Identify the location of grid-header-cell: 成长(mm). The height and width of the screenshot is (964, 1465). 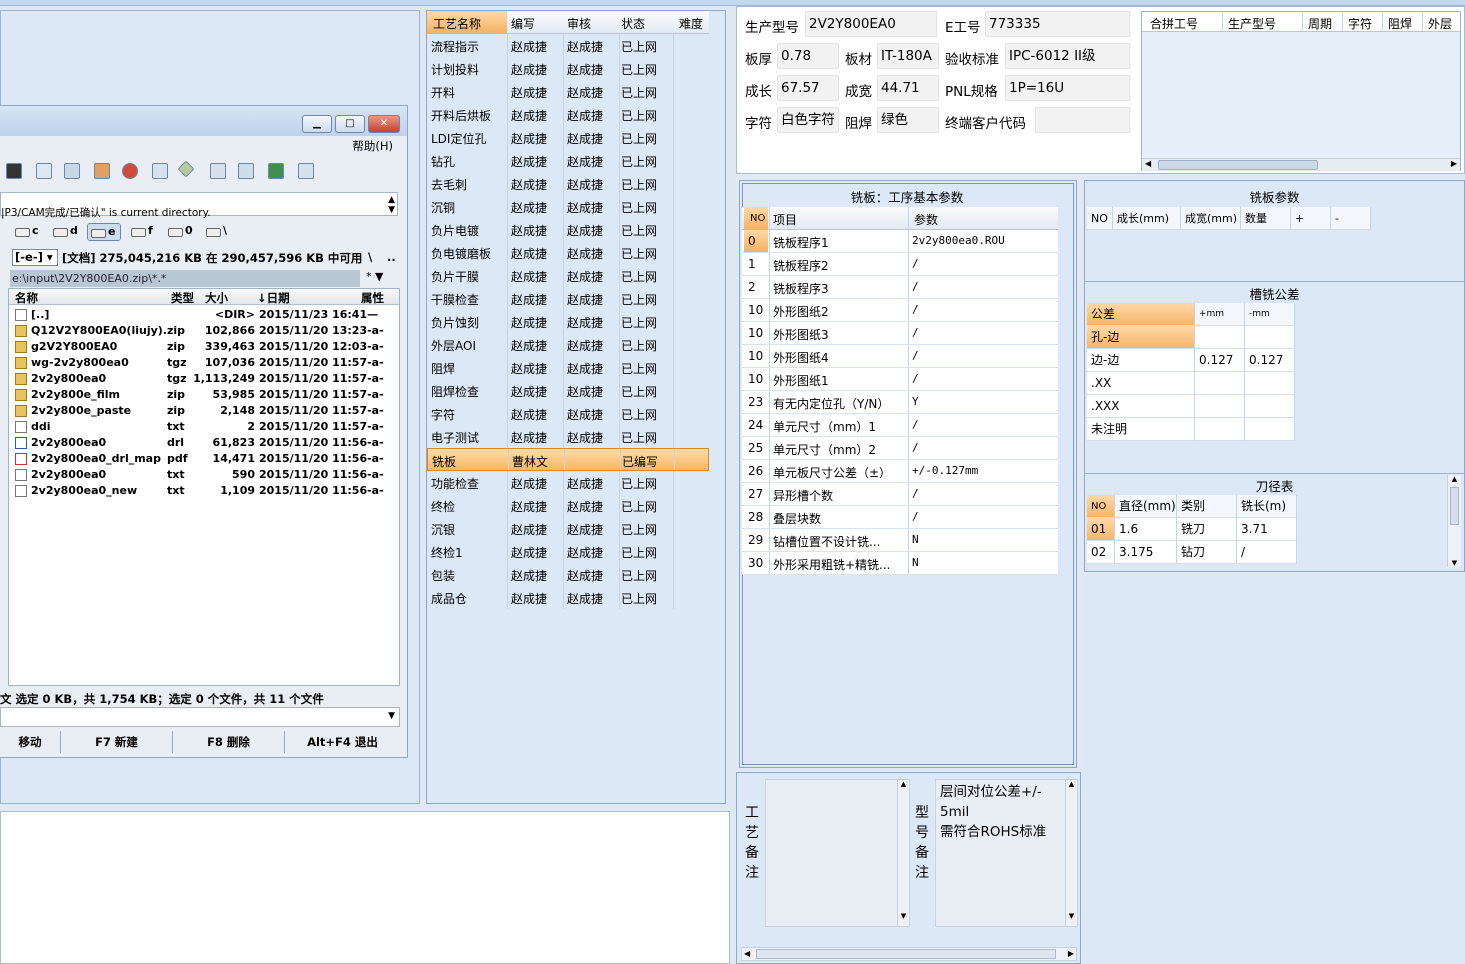
(1147, 218).